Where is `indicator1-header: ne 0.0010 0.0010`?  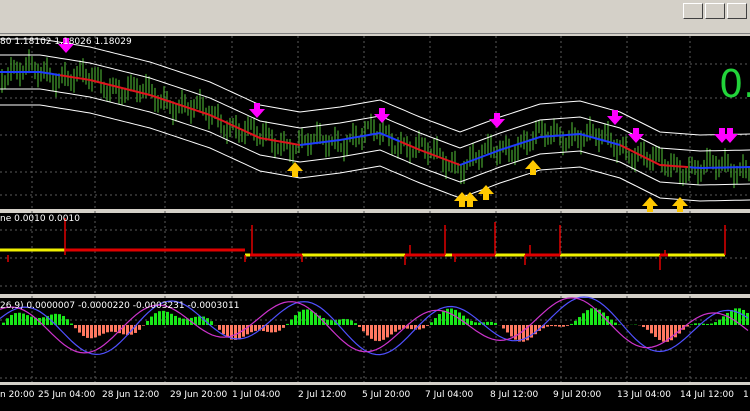
indicator1-header: ne 0.0010 0.0010 is located at coordinates (40, 219).